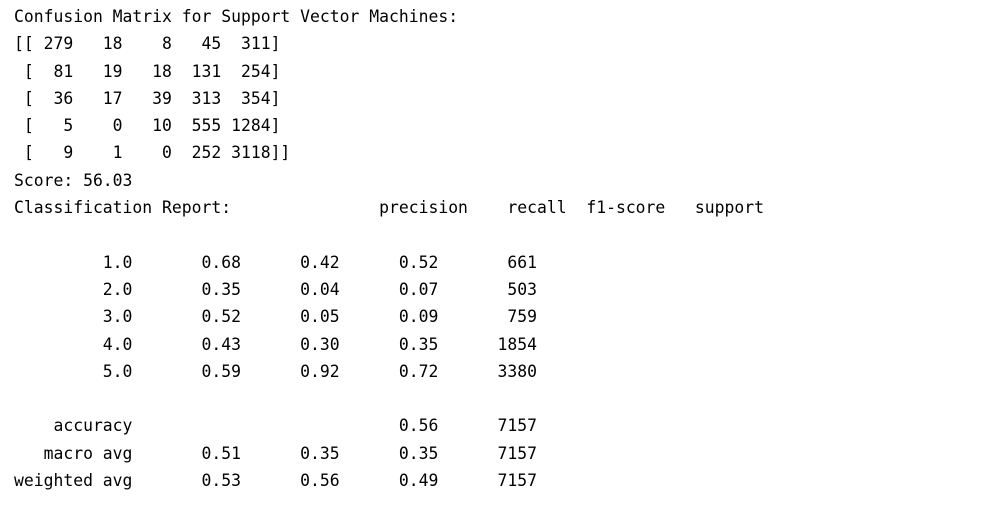  What do you see at coordinates (147, 98) in the screenshot?
I see `confusion-matrix-row: [ 36 17 39 313 354]` at bounding box center [147, 98].